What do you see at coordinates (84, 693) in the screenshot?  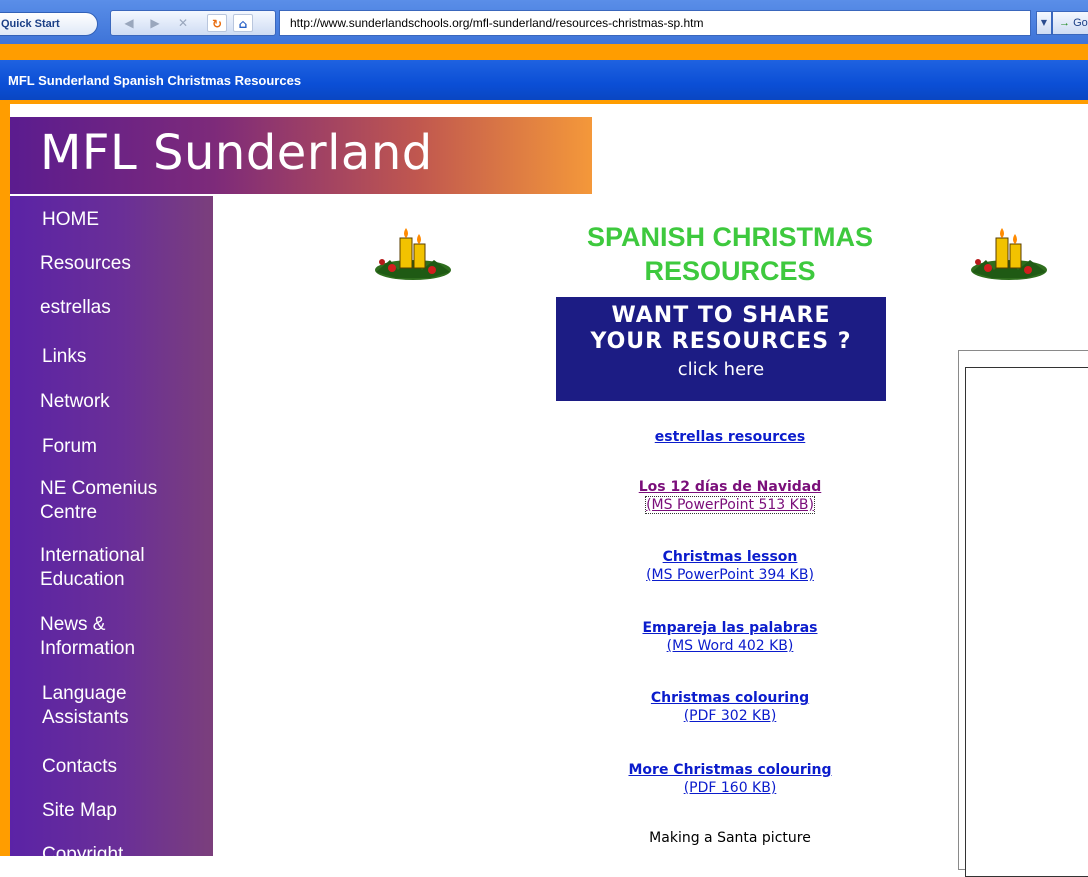 I see `sidebar-item-label: Language` at bounding box center [84, 693].